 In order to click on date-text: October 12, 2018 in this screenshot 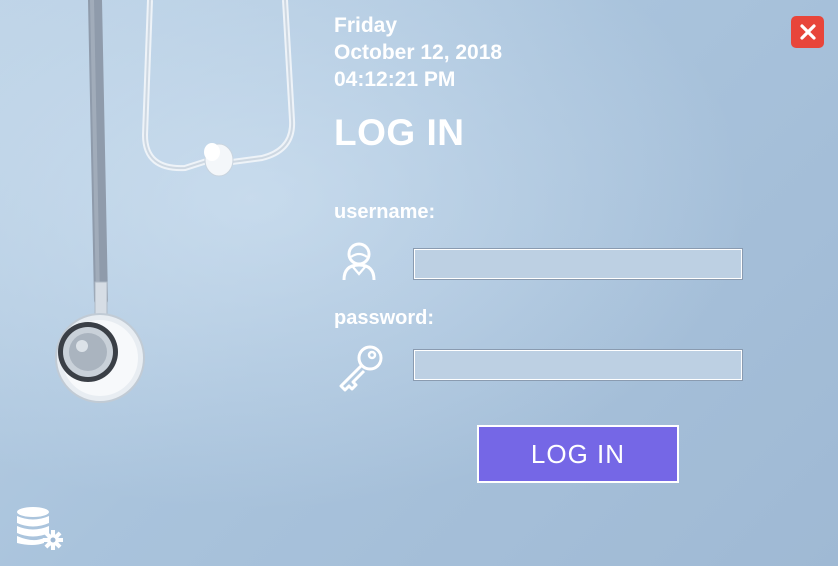, I will do `click(418, 52)`.